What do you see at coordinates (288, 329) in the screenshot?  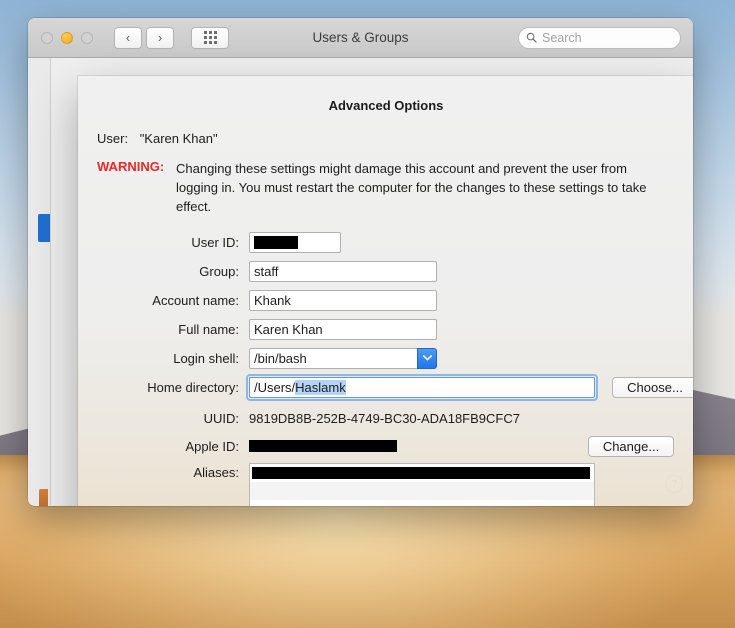 I see `full-name-value: Karen Khan` at bounding box center [288, 329].